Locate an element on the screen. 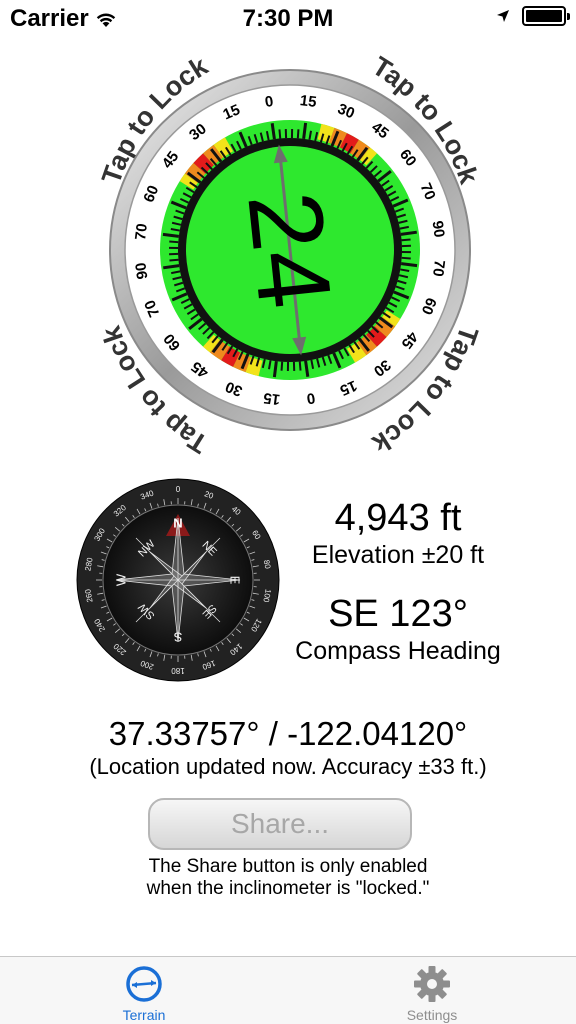  heading-value: SE 123° is located at coordinates (398, 614).